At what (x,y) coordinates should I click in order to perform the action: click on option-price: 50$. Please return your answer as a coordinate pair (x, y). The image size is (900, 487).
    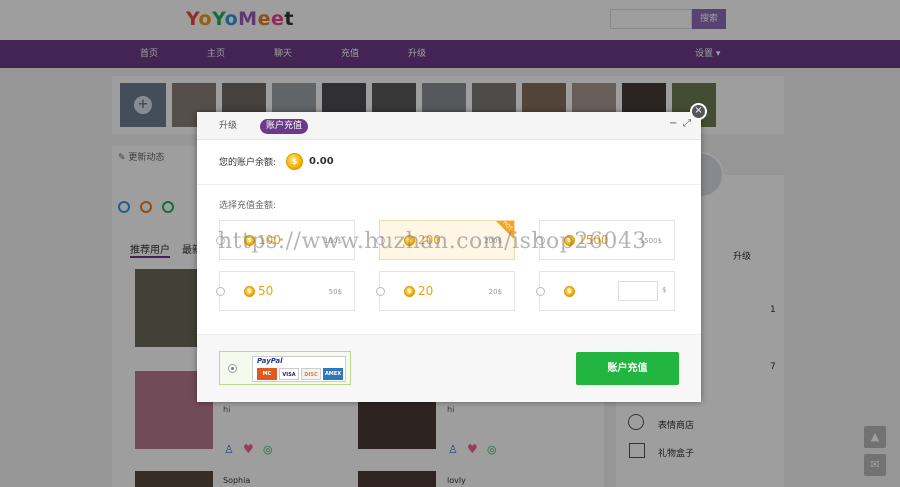
    Looking at the image, I should click on (335, 292).